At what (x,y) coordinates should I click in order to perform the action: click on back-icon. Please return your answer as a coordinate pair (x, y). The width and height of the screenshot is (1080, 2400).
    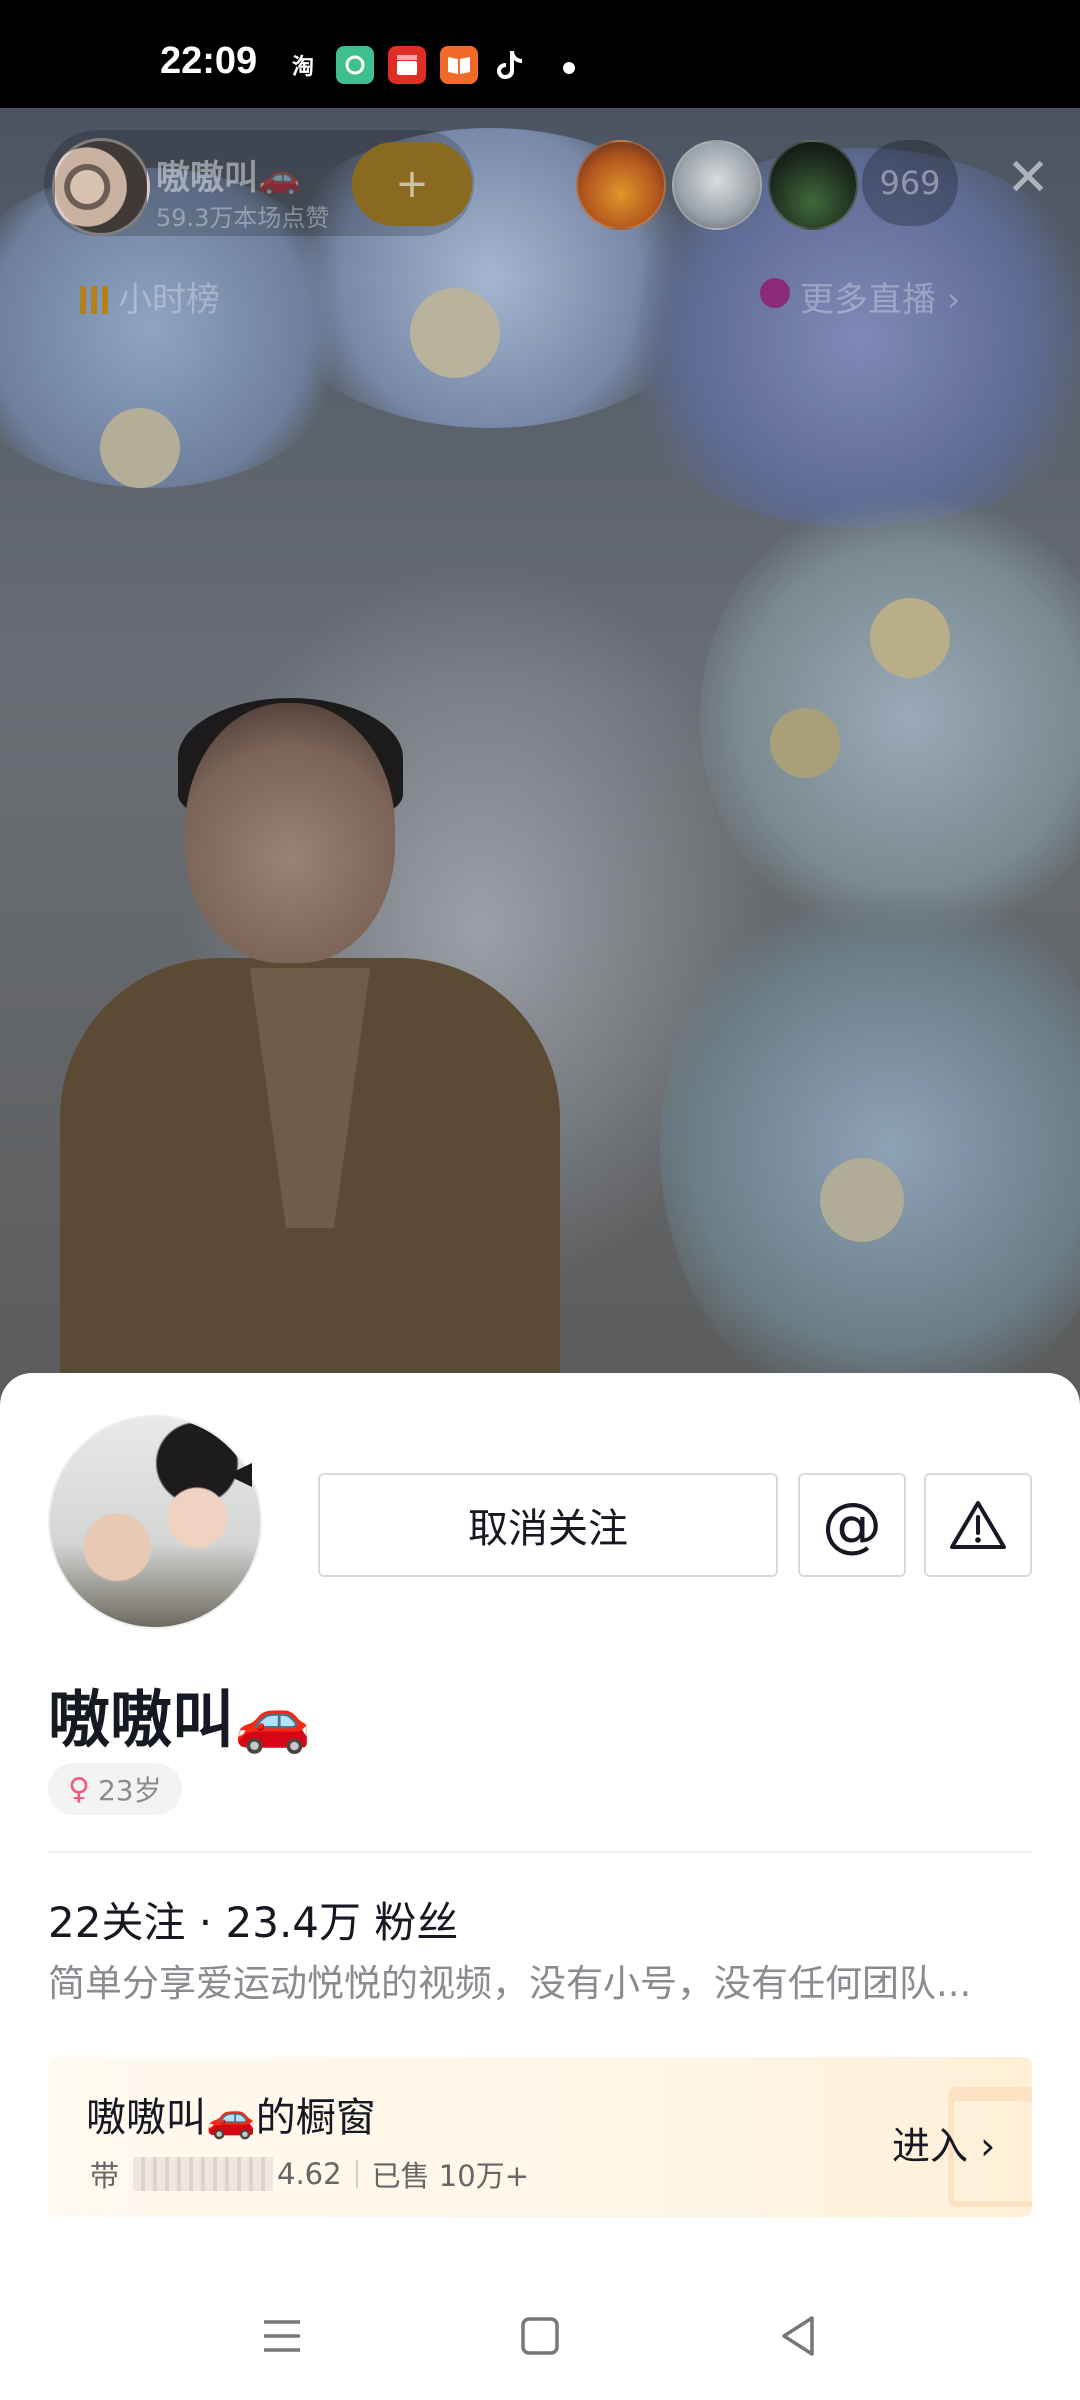
    Looking at the image, I should click on (798, 2336).